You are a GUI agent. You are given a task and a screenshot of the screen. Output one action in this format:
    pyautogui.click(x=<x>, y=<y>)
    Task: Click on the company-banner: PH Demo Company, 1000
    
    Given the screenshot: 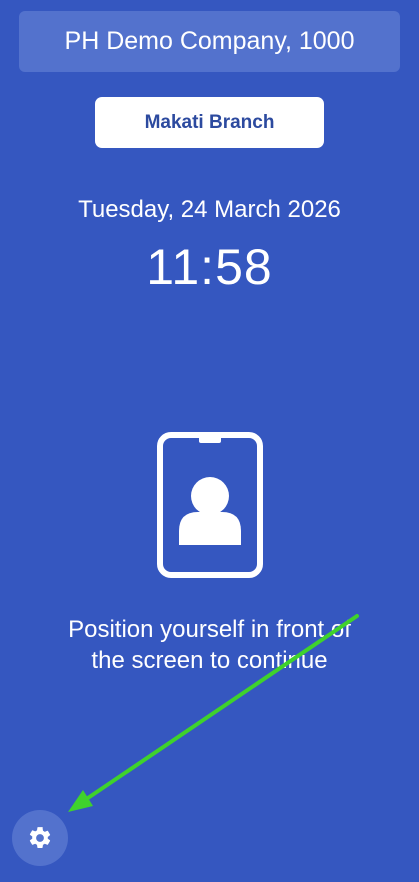 What is the action you would take?
    pyautogui.click(x=209, y=41)
    